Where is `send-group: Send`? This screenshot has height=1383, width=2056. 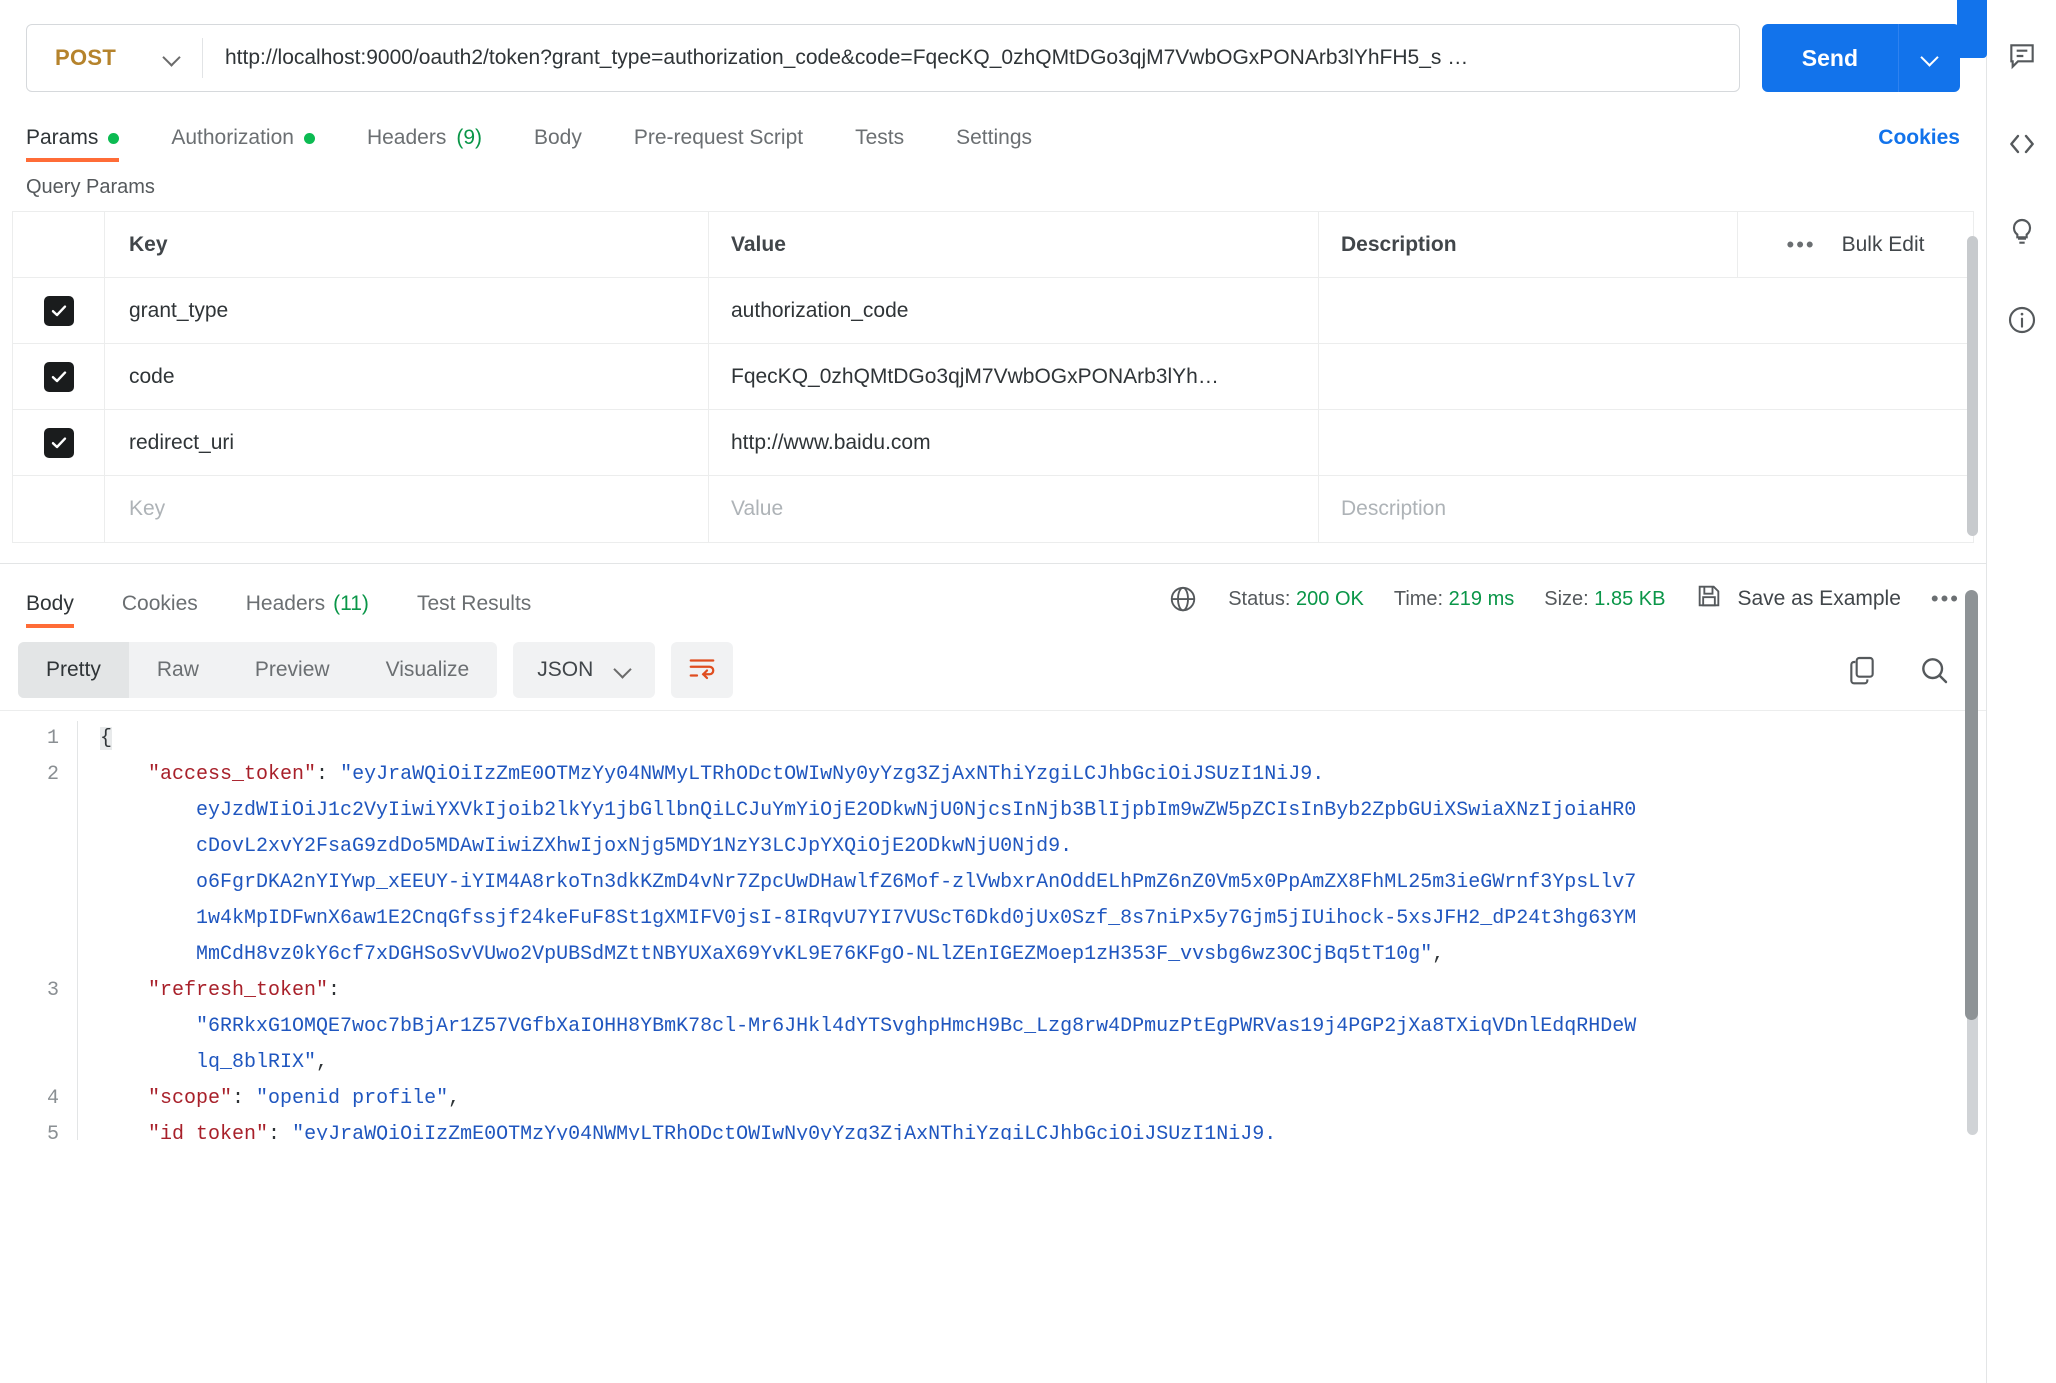
send-group: Send is located at coordinates (1860, 58).